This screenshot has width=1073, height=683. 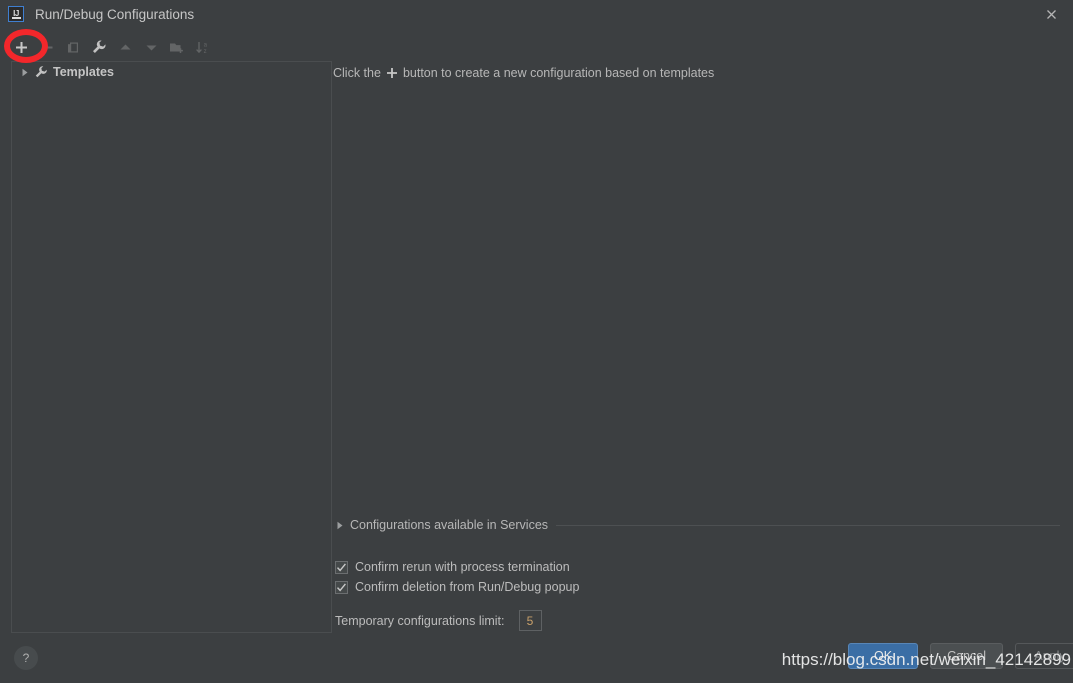 What do you see at coordinates (341, 587) in the screenshot?
I see `confirm-delete-checkbox` at bounding box center [341, 587].